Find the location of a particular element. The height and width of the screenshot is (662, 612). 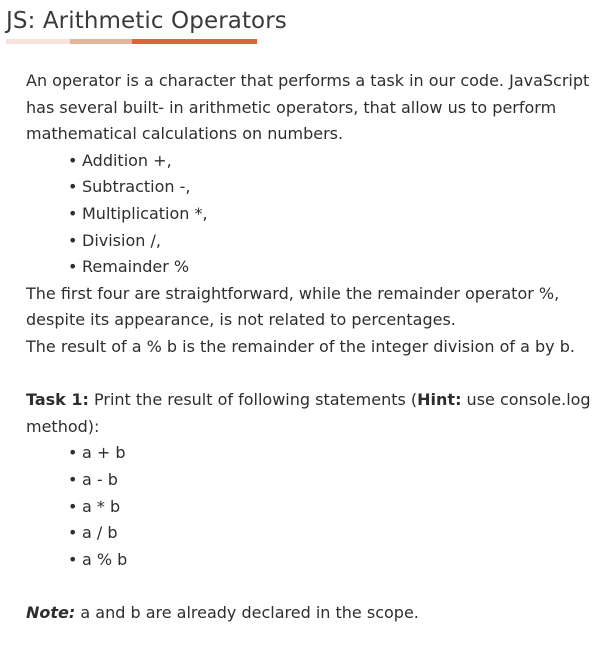

list-item: • Addition +, is located at coordinates (120, 160).